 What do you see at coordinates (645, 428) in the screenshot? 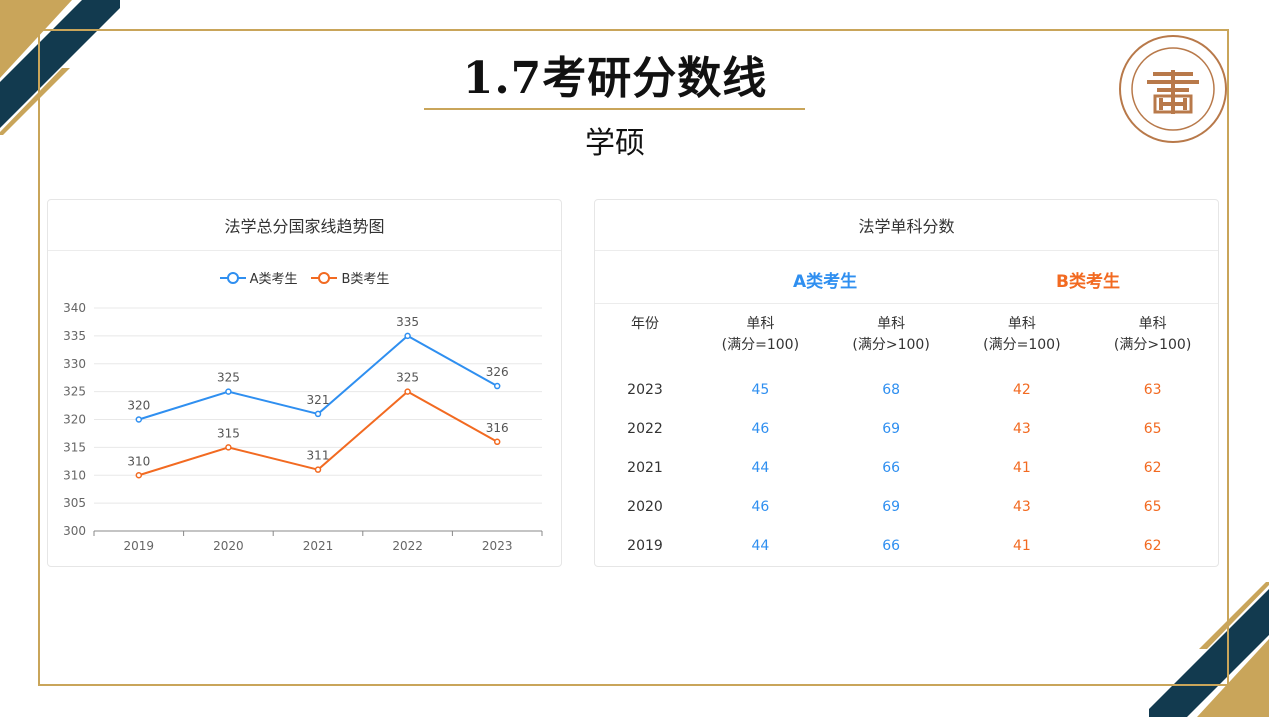
I see `cell-year: 2022` at bounding box center [645, 428].